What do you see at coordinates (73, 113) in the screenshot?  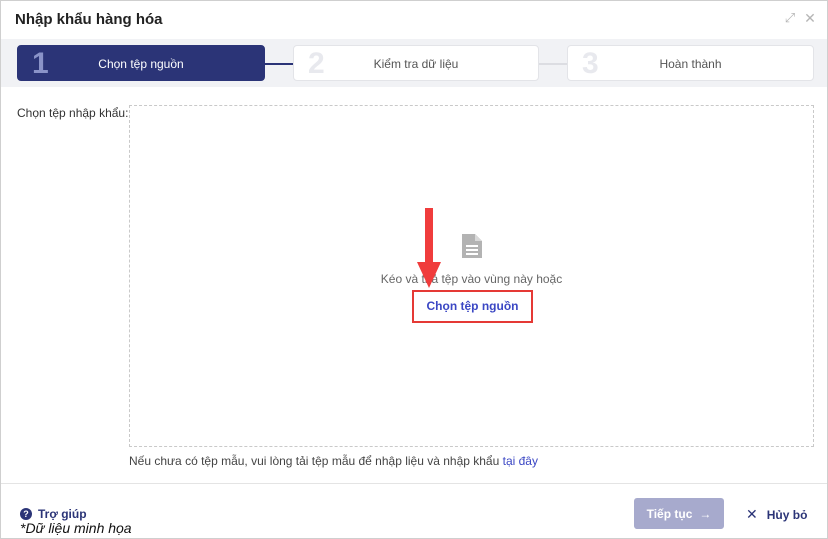 I see `import-file-label: Chọn tệp nhập khẩu:` at bounding box center [73, 113].